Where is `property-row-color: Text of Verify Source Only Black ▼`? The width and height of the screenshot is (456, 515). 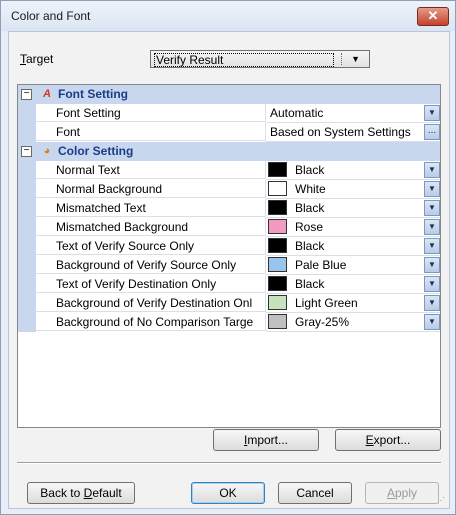
property-row-color: Text of Verify Source Only Black ▼ is located at coordinates (229, 246).